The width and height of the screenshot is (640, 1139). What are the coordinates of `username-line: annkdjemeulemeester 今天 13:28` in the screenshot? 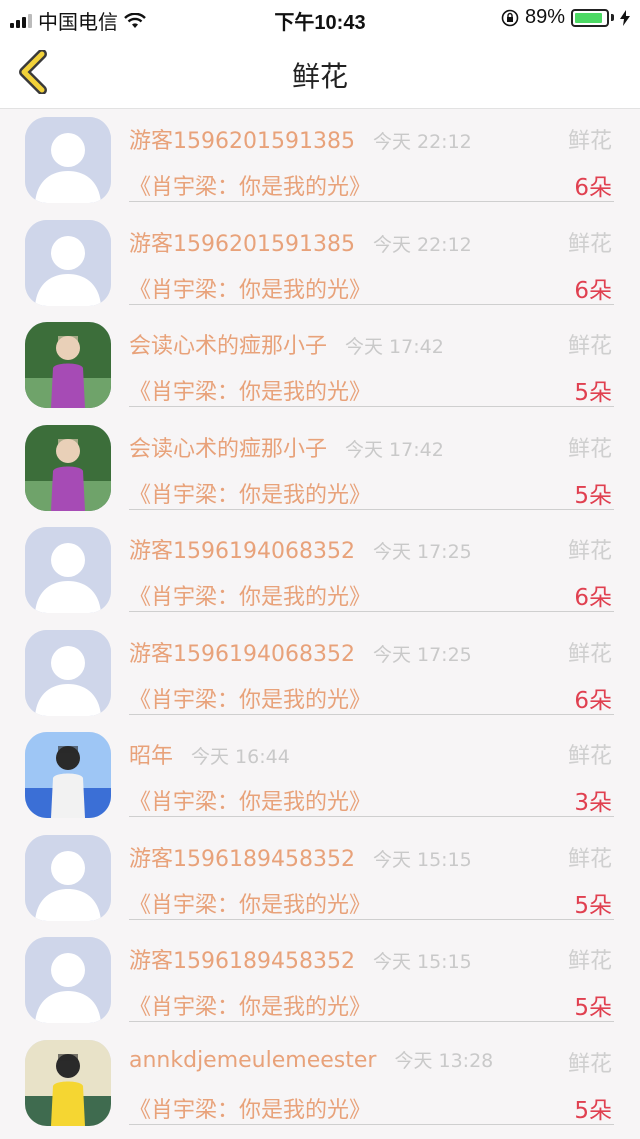 It's located at (311, 1059).